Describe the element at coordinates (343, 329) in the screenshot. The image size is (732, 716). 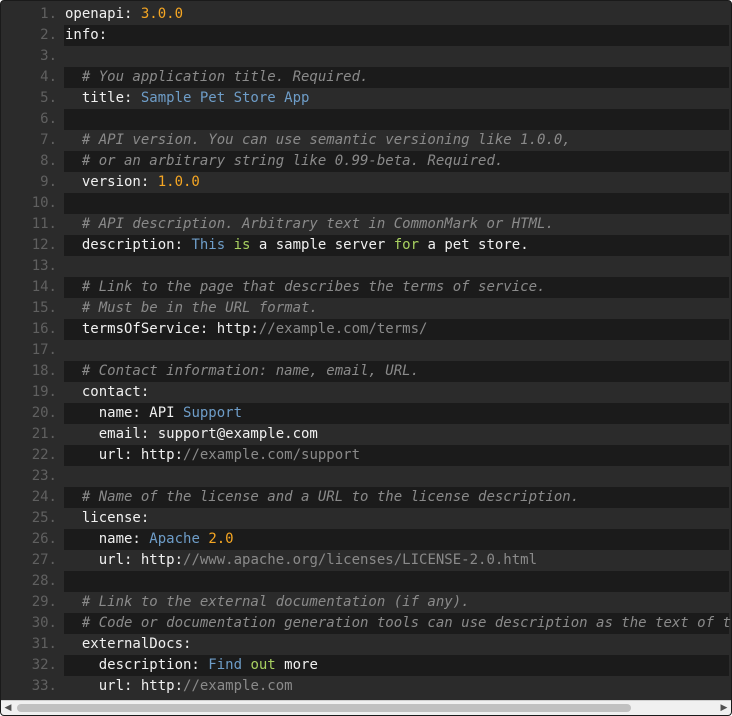
I see `code-token: //example.com/terms/` at that location.